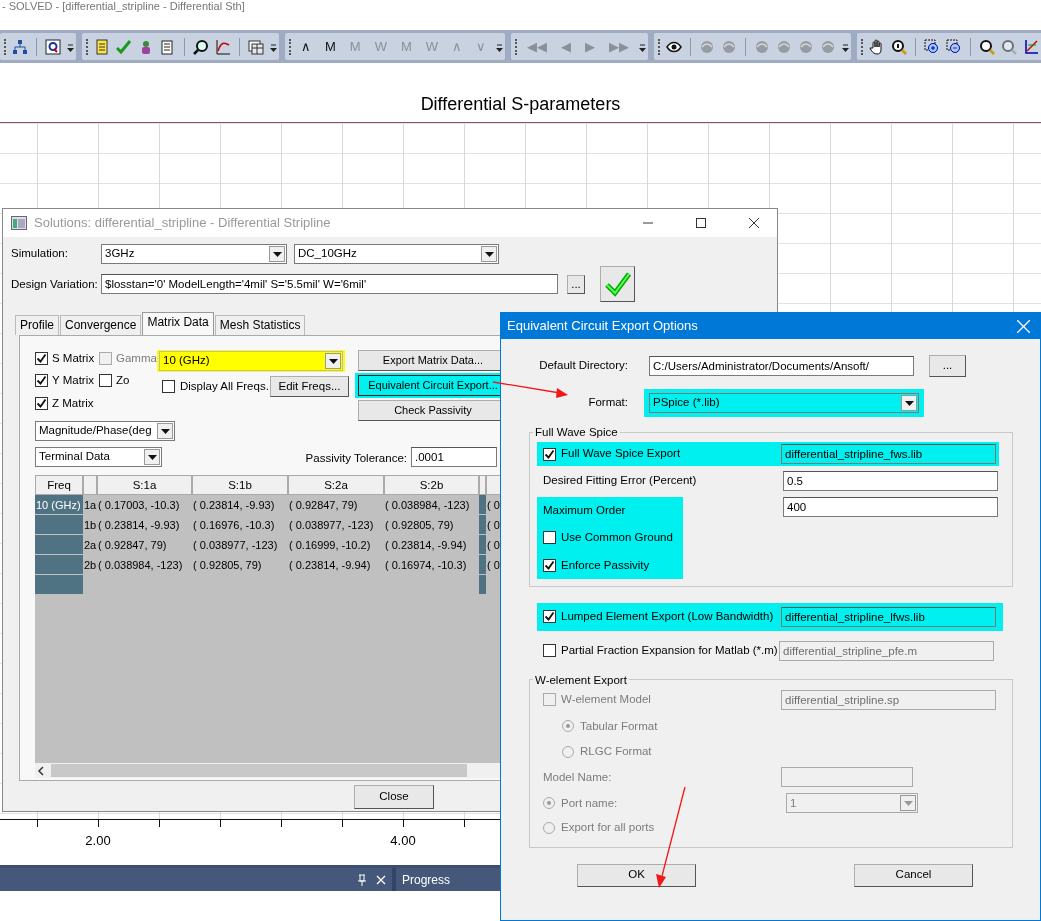 Image resolution: width=1041 pixels, height=921 pixels. Describe the element at coordinates (55, 284) in the screenshot. I see `field-label: Design Variation:` at that location.